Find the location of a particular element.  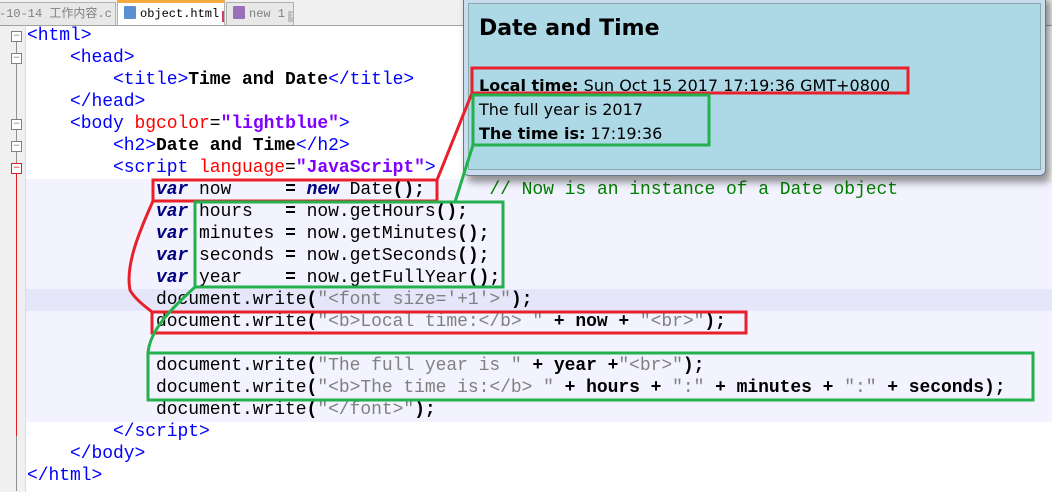

code-token: + seconds); is located at coordinates (941, 388).